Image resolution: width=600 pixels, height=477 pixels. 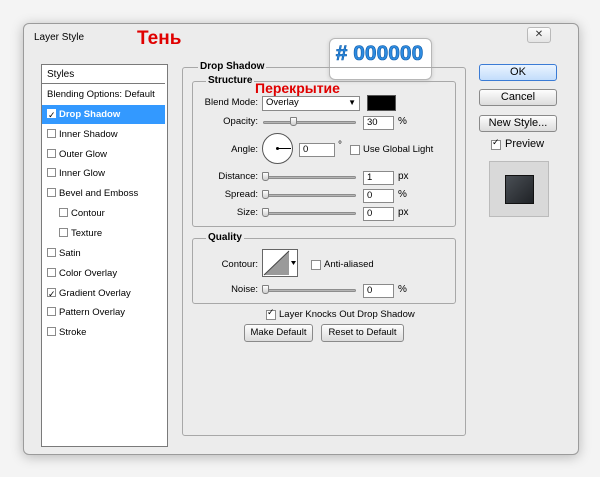 I want to click on noise-slider-thumb, so click(x=265, y=289).